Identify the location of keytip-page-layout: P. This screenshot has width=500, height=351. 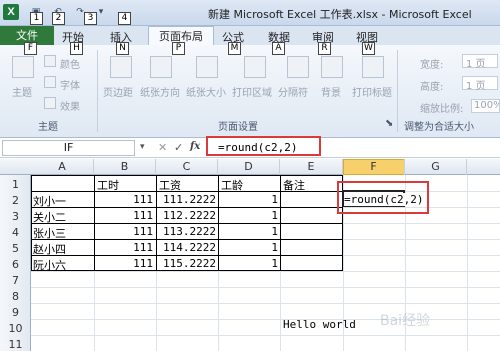
(178, 48).